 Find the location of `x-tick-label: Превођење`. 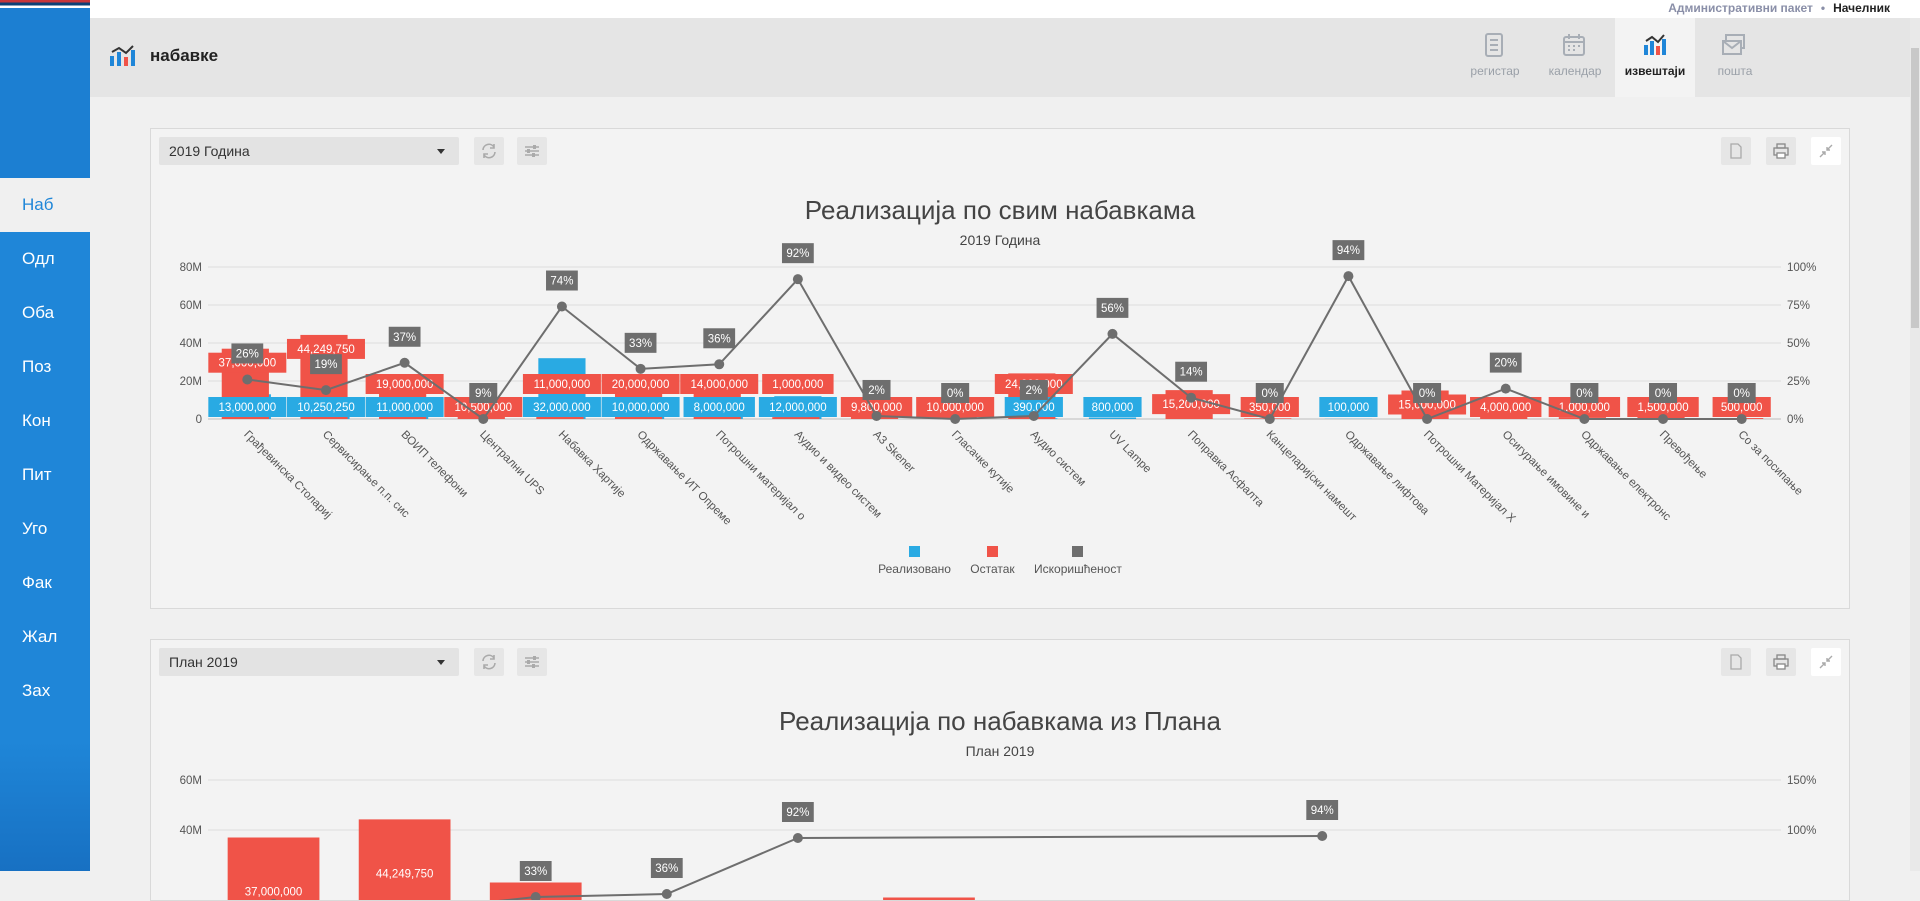

x-tick-label: Превођење is located at coordinates (1683, 455).